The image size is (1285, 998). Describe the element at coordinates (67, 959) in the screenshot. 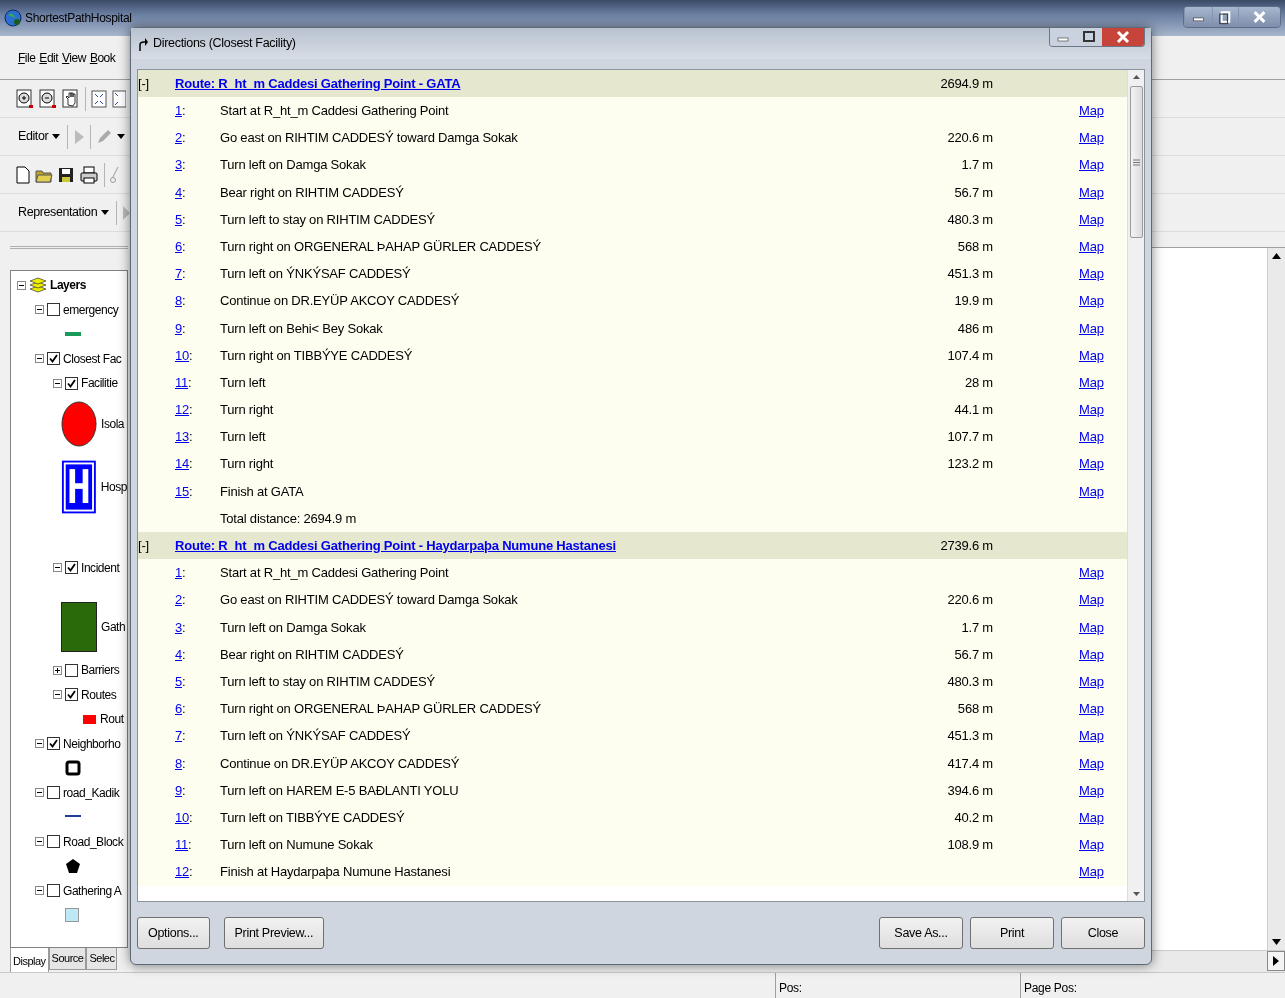

I see `tab: Source` at that location.